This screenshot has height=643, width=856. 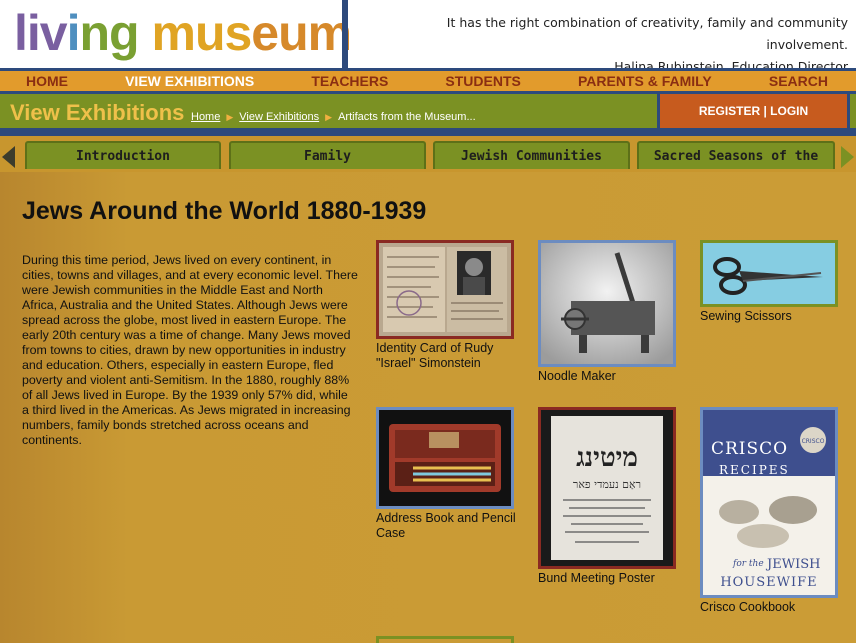 I want to click on nav-teachers: TEACHERS, so click(x=349, y=81).